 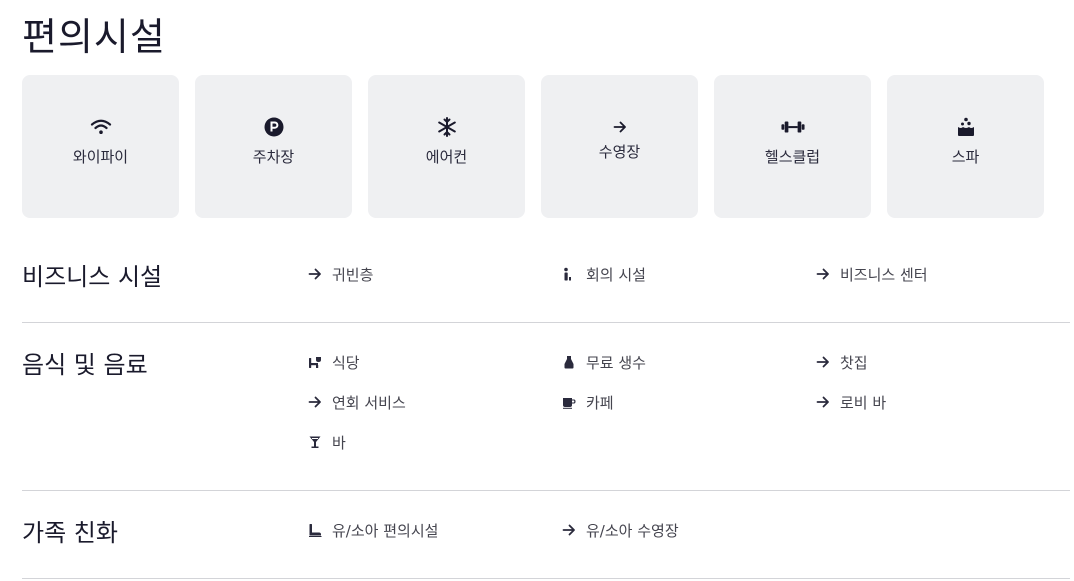 I want to click on cocktail-icon, so click(x=315, y=442).